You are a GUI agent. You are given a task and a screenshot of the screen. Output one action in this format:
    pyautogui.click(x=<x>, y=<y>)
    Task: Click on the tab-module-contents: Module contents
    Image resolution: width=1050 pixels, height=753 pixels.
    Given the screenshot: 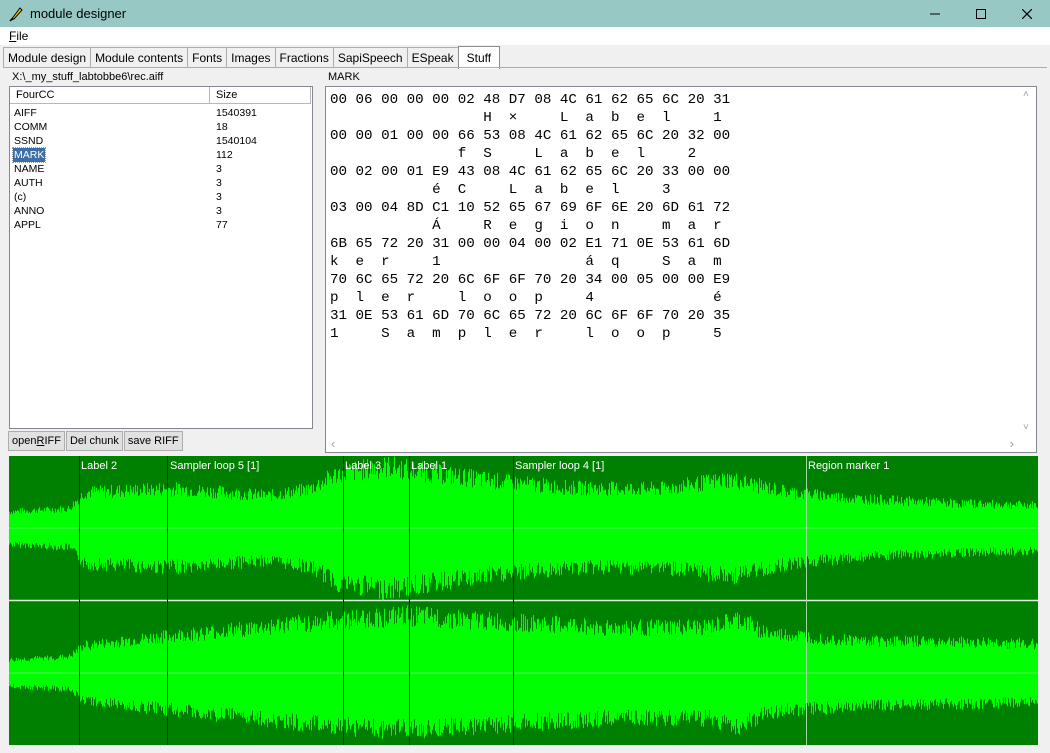 What is the action you would take?
    pyautogui.click(x=139, y=57)
    